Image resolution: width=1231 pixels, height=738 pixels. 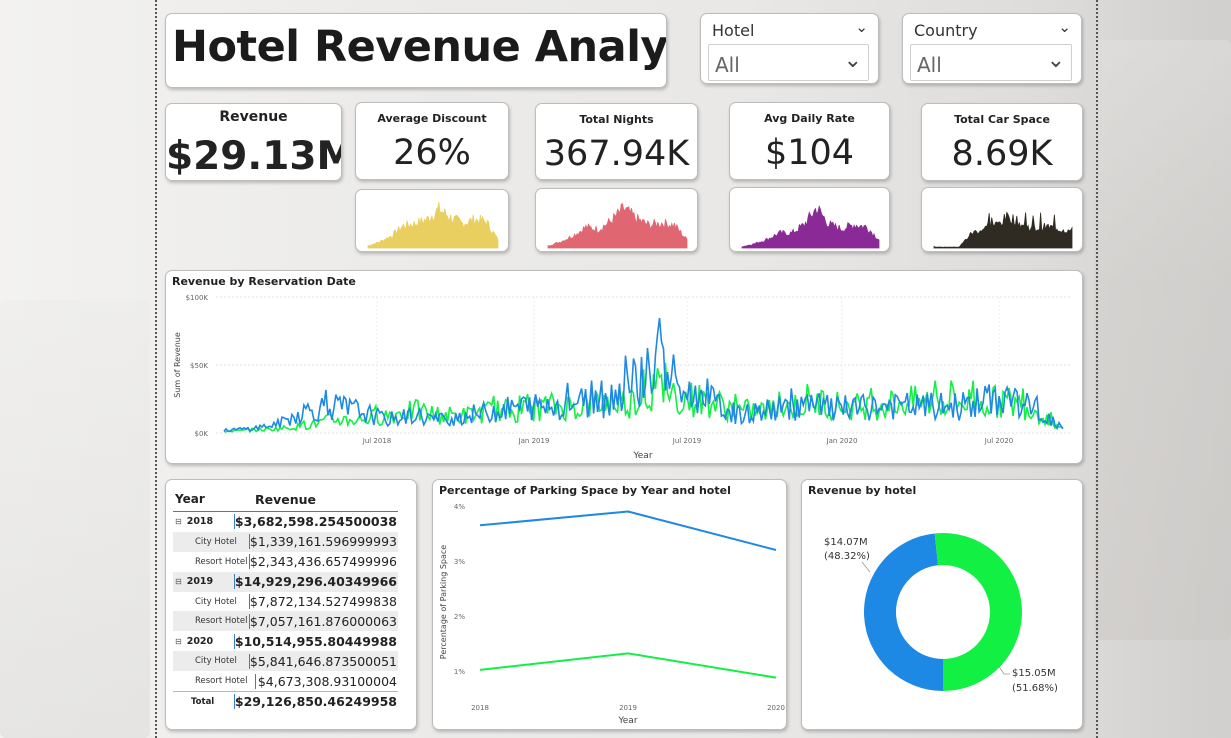 I want to click on total-car-space-card: Total Car Space 8.69K, so click(x=1002, y=142).